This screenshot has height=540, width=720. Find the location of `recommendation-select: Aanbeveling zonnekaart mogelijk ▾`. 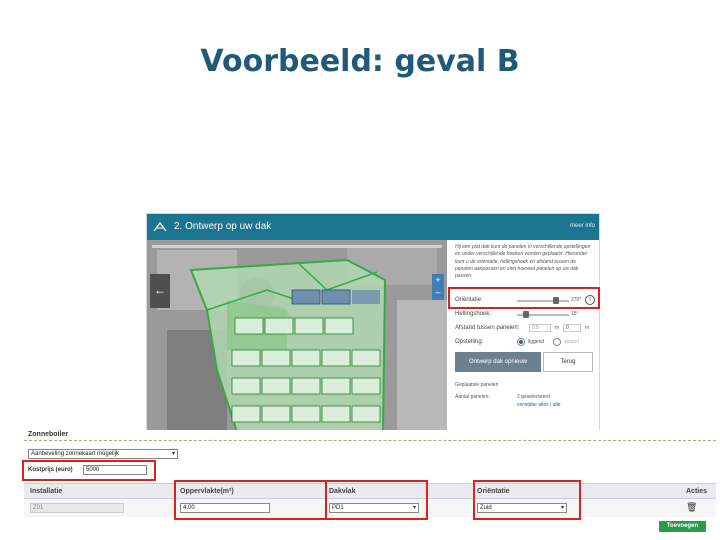

recommendation-select: Aanbeveling zonnekaart mogelijk ▾ is located at coordinates (103, 454).